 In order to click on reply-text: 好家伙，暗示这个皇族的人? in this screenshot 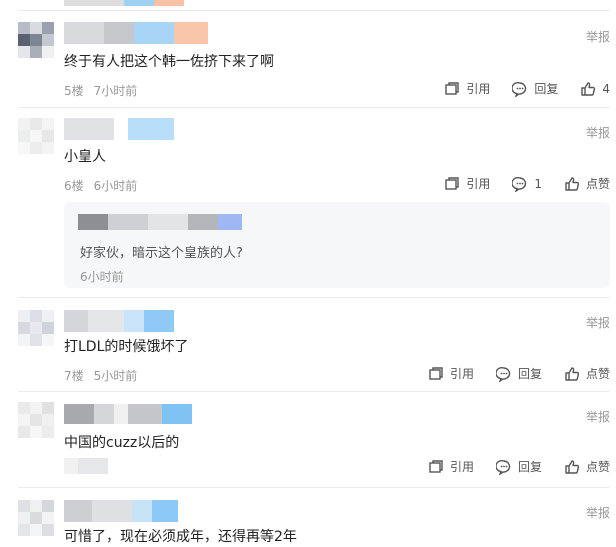, I will do `click(161, 253)`.